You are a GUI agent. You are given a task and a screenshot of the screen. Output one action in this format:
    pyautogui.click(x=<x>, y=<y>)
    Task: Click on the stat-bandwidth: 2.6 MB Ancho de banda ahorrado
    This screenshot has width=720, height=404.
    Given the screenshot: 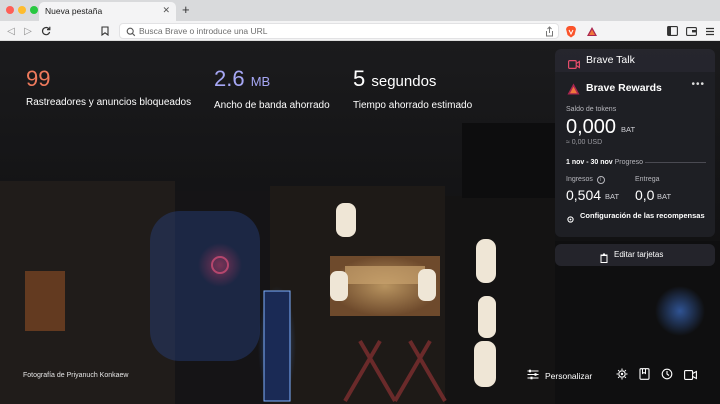 What is the action you would take?
    pyautogui.click(x=272, y=88)
    